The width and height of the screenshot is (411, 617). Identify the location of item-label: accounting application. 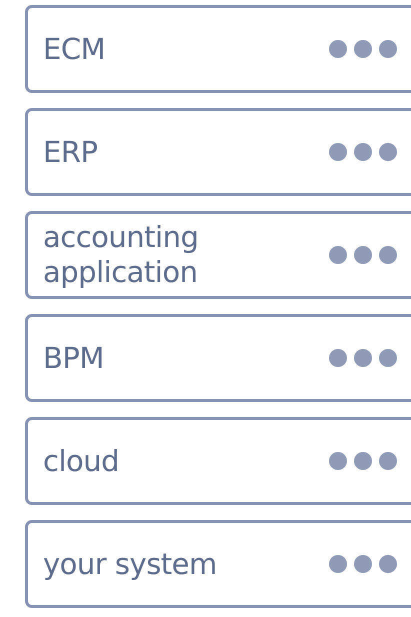
(121, 255).